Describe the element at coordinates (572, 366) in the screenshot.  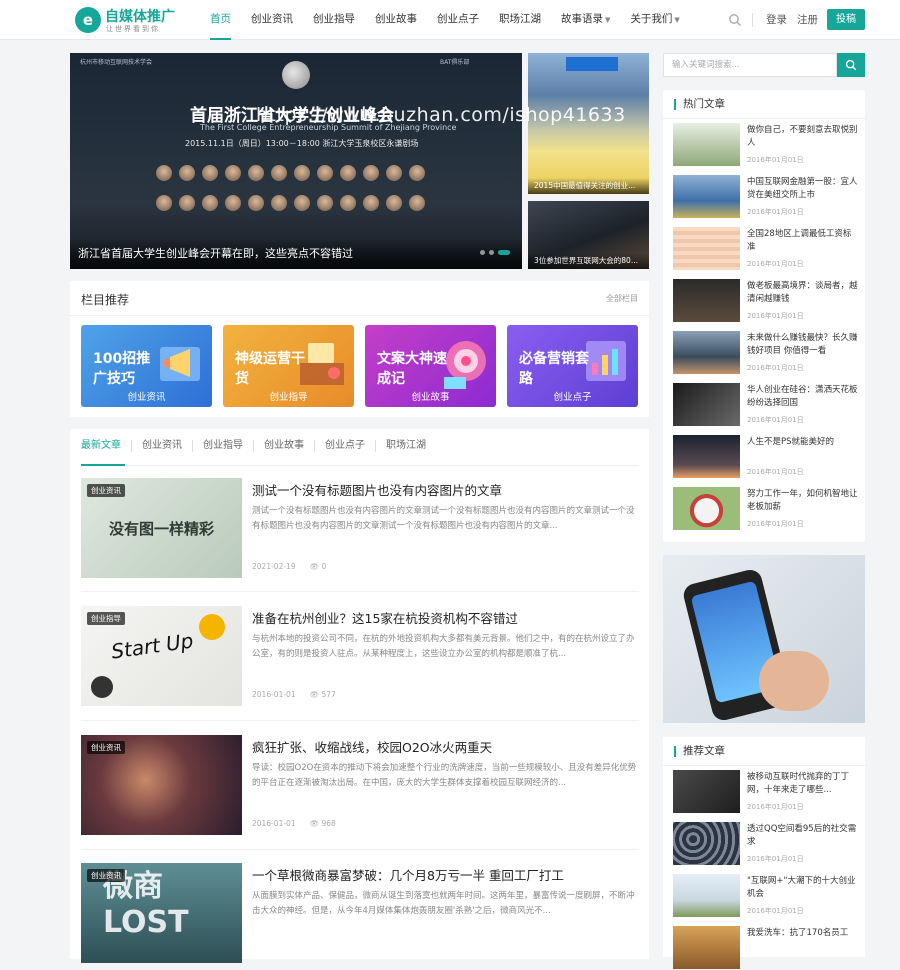
I see `column-card-ideas: 必备营销套路 创业点子` at that location.